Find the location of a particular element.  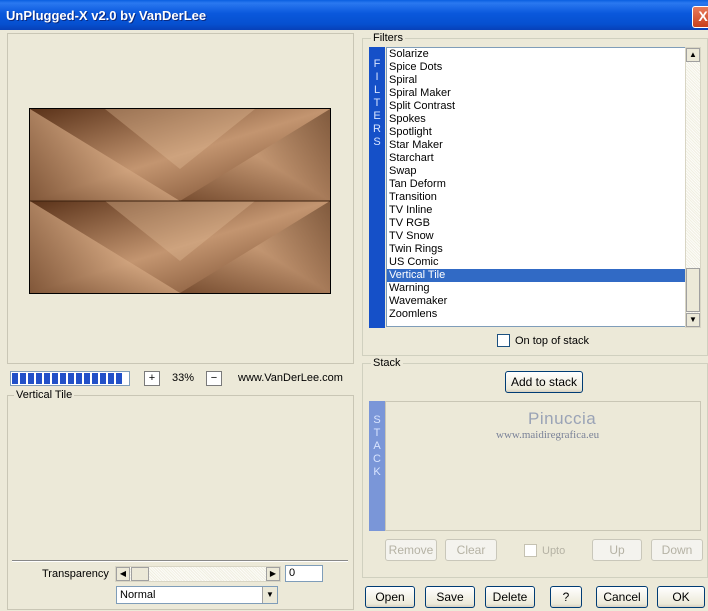

save-button: Save is located at coordinates (450, 597).